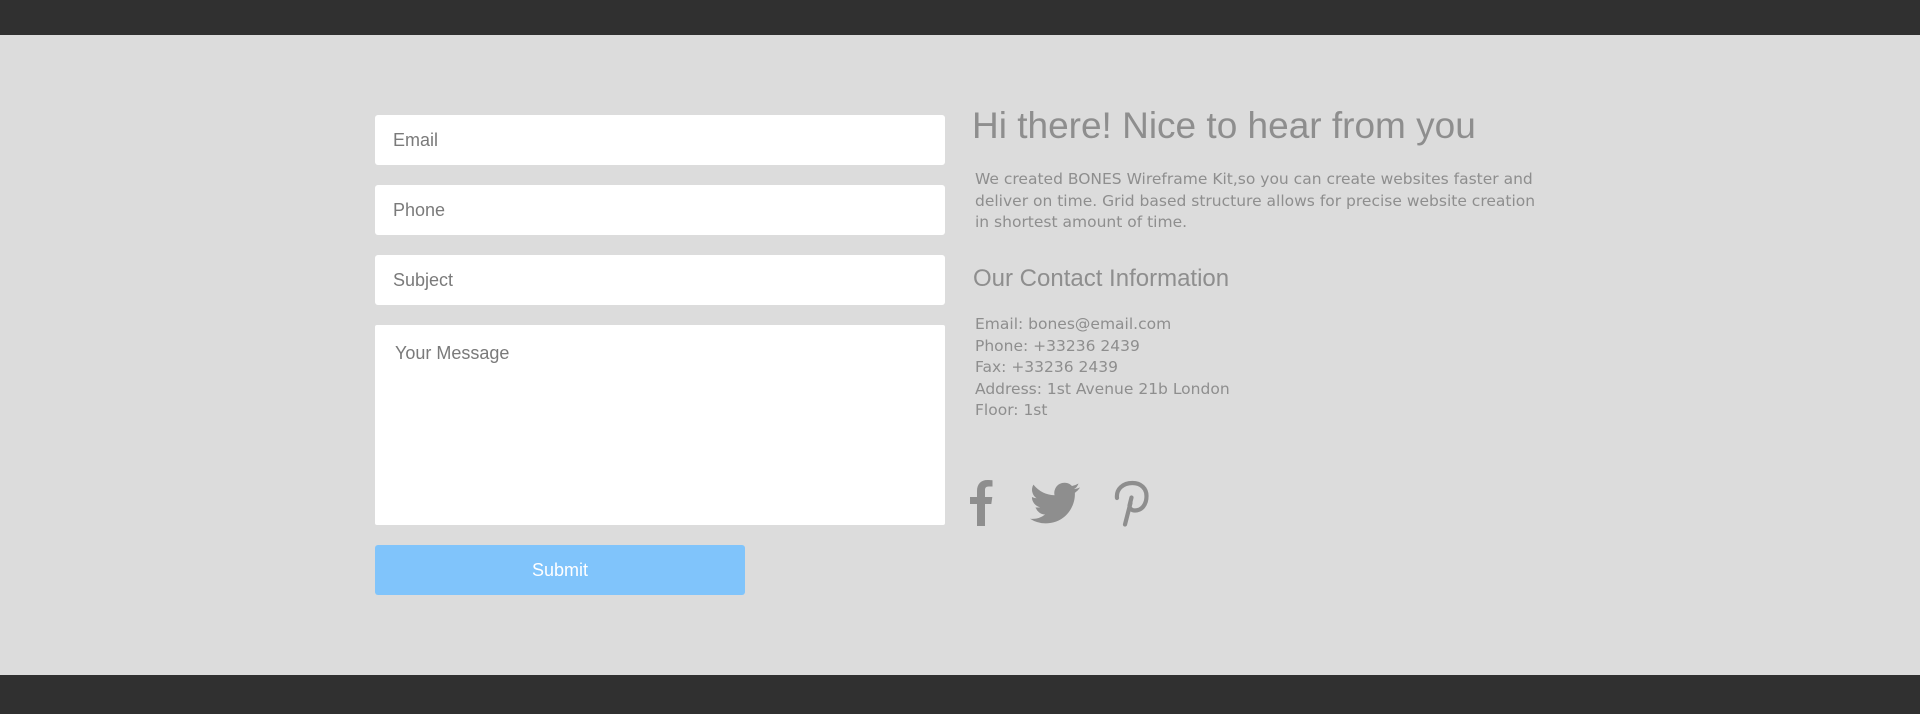  I want to click on contact-fax: Fax: +33236 2439, so click(1046, 367).